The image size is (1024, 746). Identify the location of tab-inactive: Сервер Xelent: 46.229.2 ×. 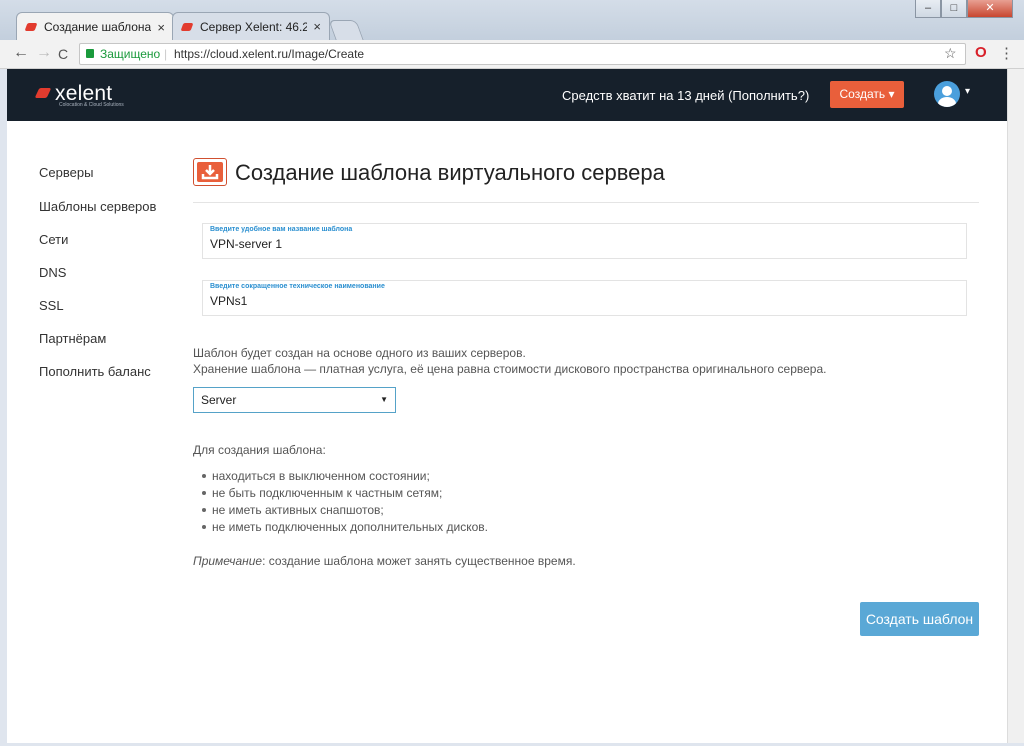
(251, 26).